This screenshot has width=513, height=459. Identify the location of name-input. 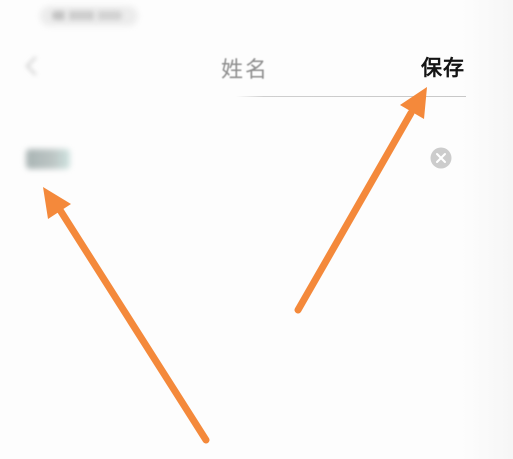
(243, 159).